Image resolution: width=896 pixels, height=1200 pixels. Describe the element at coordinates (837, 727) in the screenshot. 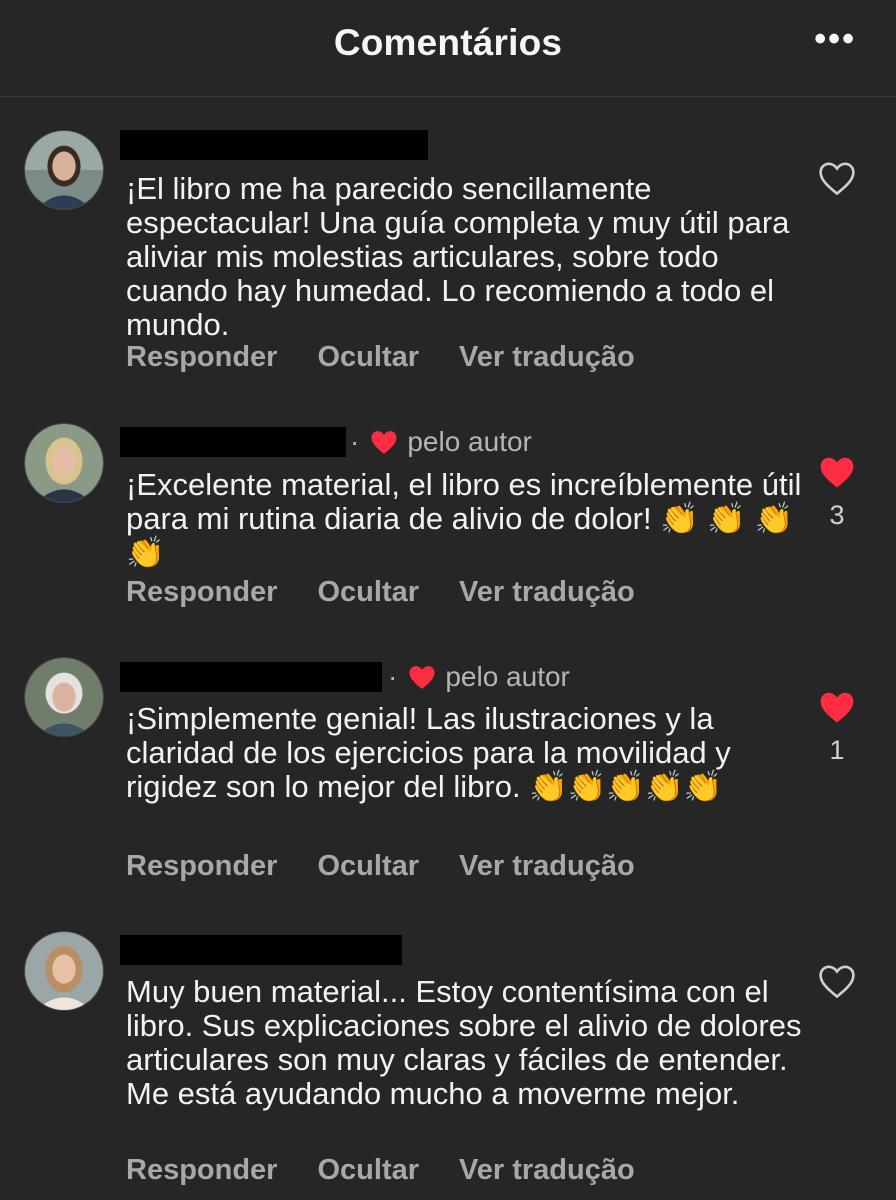

I see `like-button: 1` at that location.